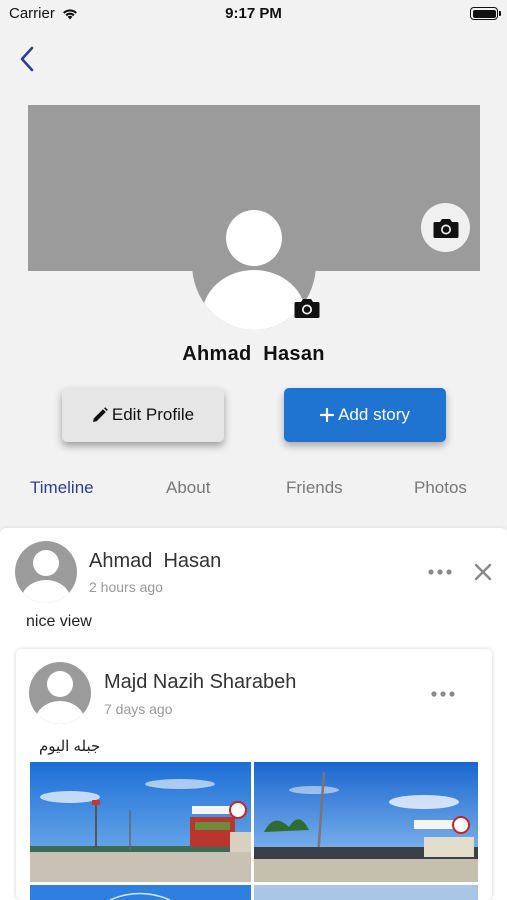 The image size is (507, 900). What do you see at coordinates (138, 709) in the screenshot?
I see `shared-timestamp: 7 days ago` at bounding box center [138, 709].